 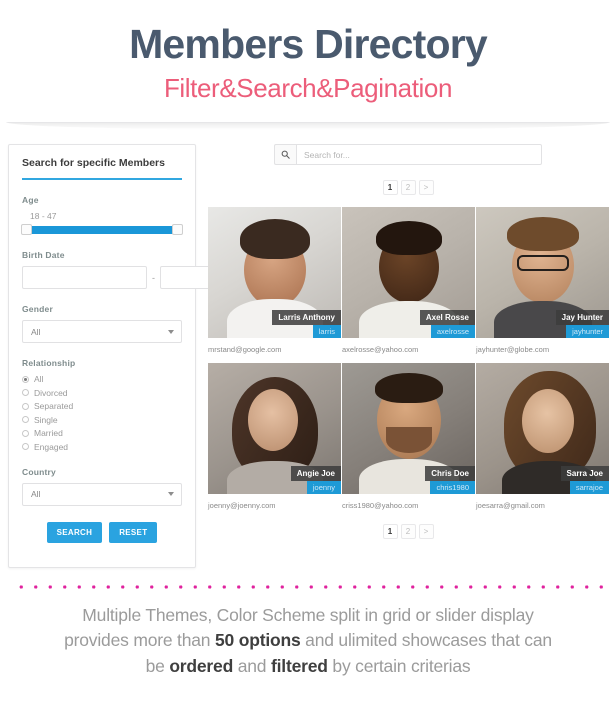 What do you see at coordinates (133, 532) in the screenshot?
I see `reset-button: RESET` at bounding box center [133, 532].